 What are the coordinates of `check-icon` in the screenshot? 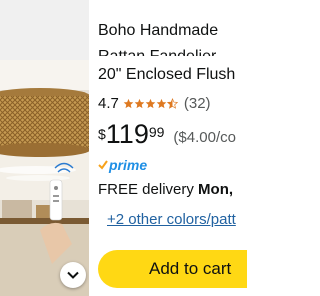 It's located at (103, 165).